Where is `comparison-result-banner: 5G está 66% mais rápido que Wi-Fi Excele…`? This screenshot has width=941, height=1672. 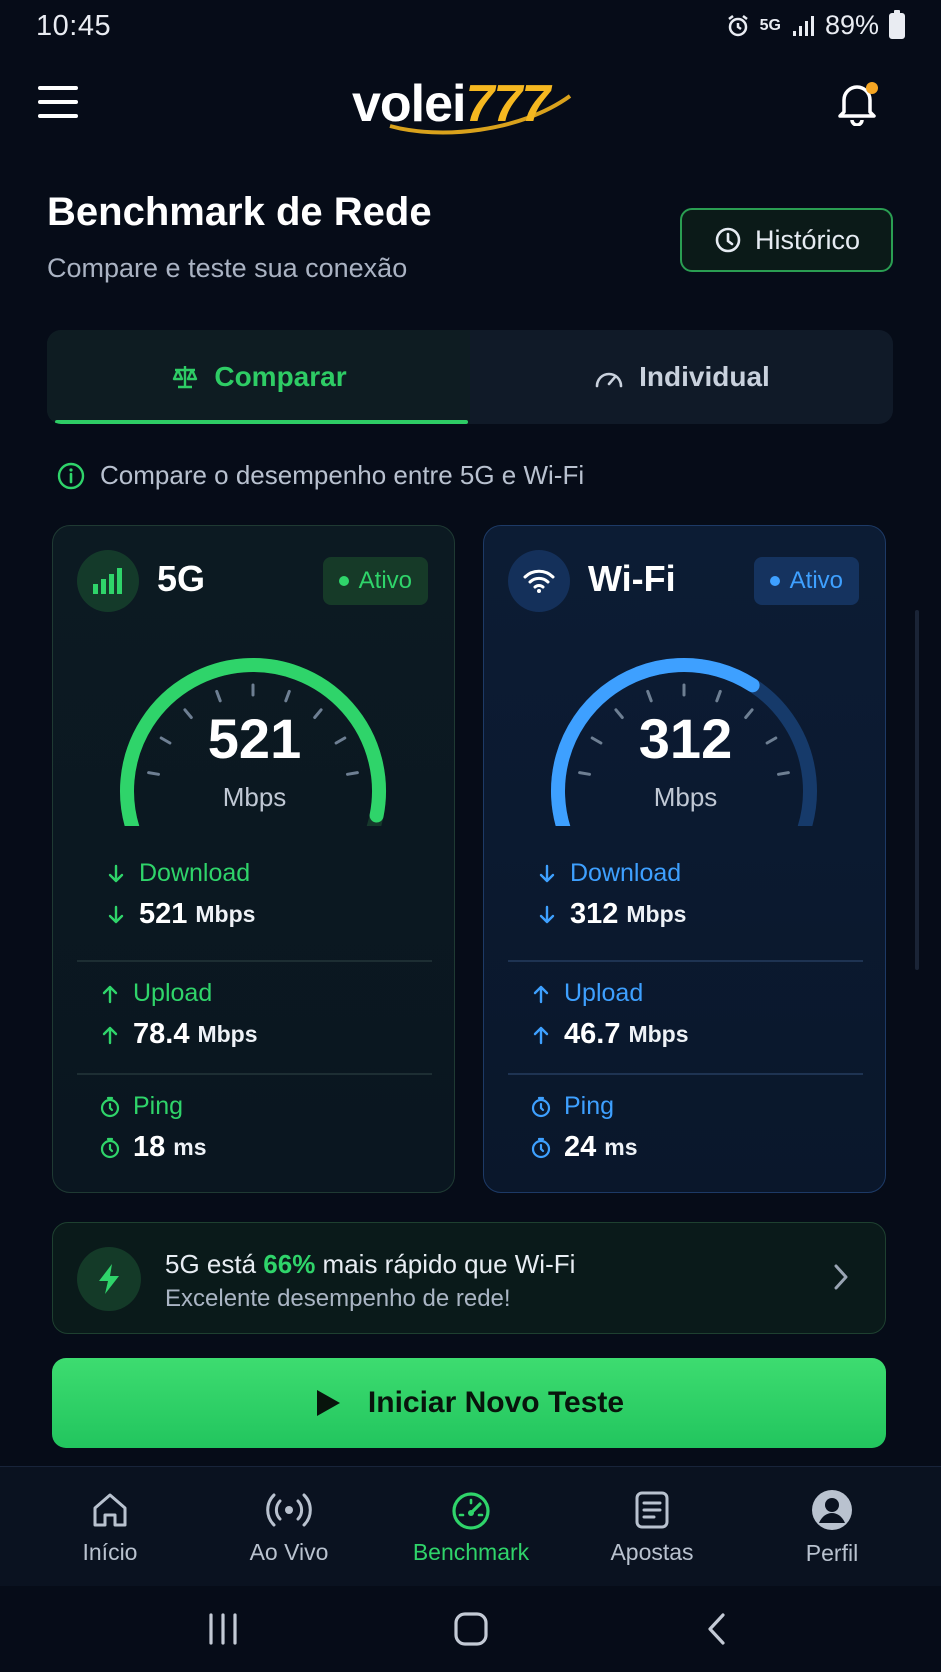 comparison-result-banner: 5G está 66% mais rápido que Wi-Fi Excele… is located at coordinates (469, 1278).